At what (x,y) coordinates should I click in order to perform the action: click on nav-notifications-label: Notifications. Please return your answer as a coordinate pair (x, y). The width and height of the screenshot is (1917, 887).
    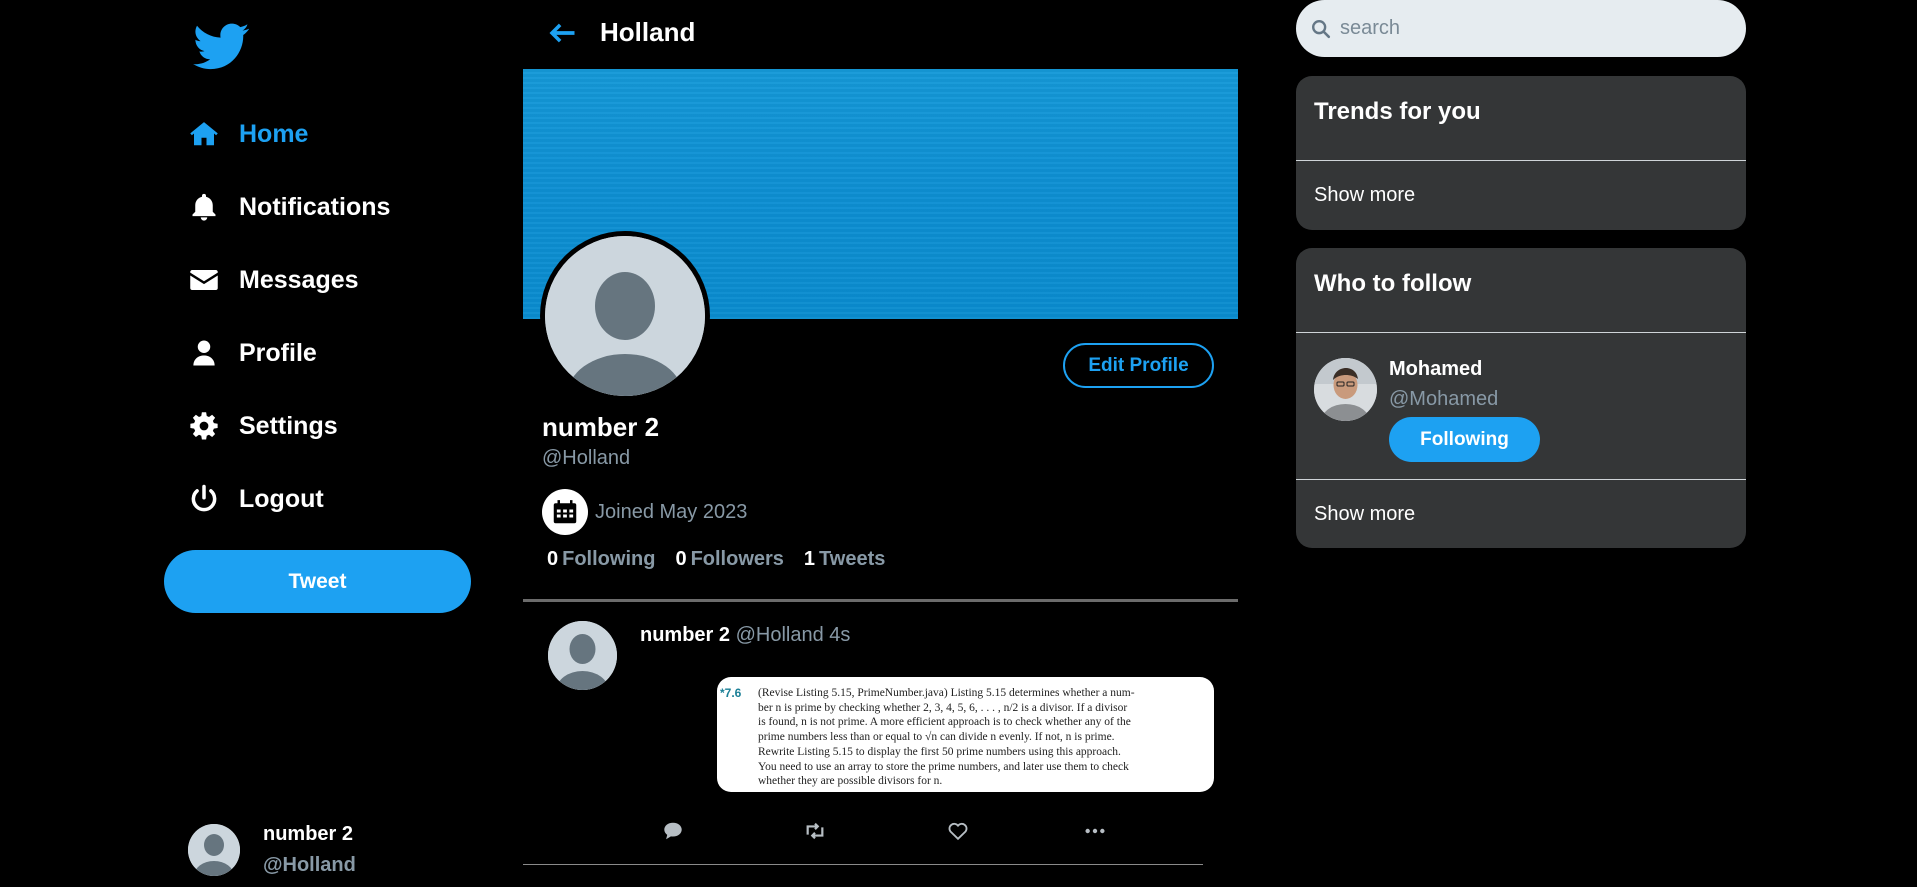
    Looking at the image, I should click on (315, 206).